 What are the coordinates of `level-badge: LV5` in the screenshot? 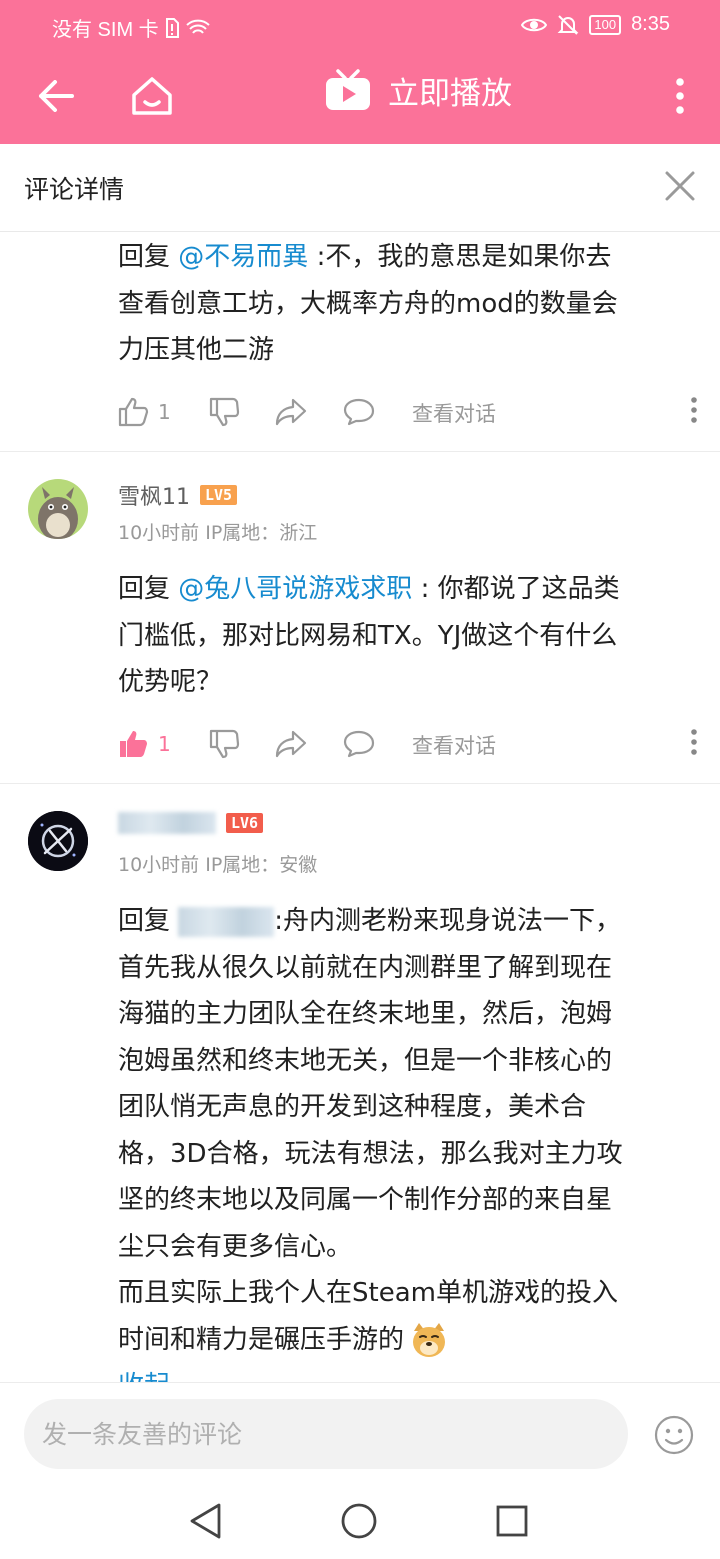 It's located at (219, 495).